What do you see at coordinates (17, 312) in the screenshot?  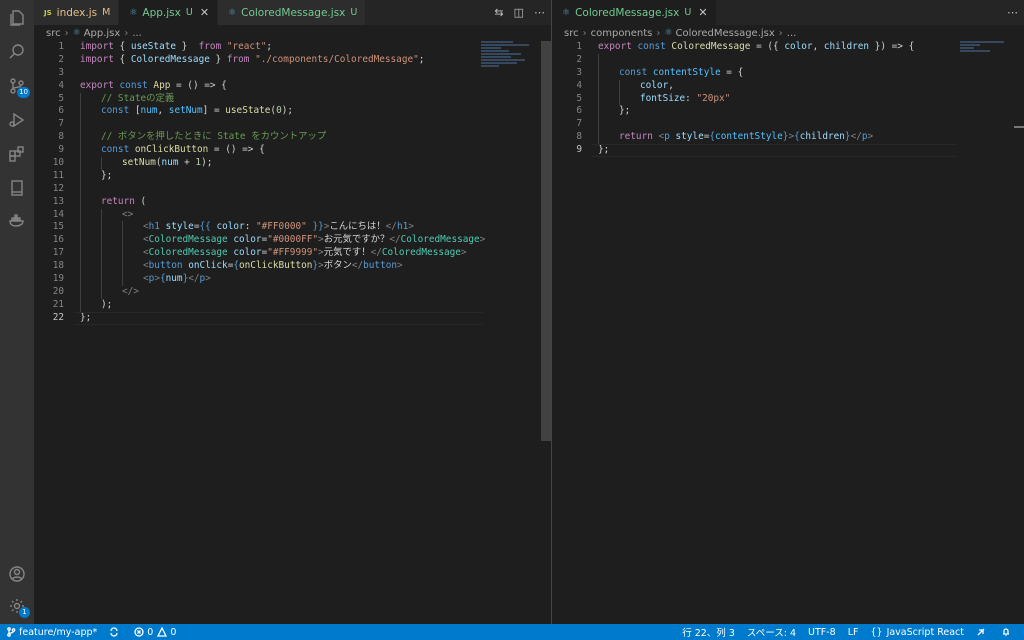 I see `activity-bar: 10 1` at bounding box center [17, 312].